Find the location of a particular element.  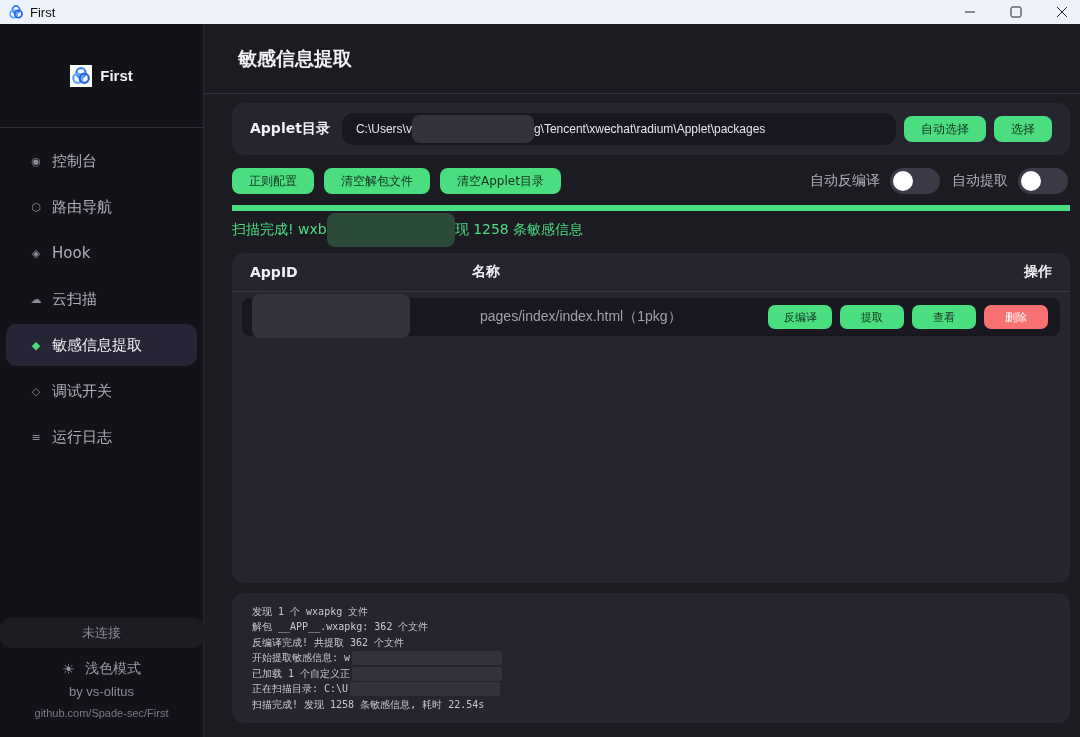

action-button: 正则配置 is located at coordinates (273, 181).